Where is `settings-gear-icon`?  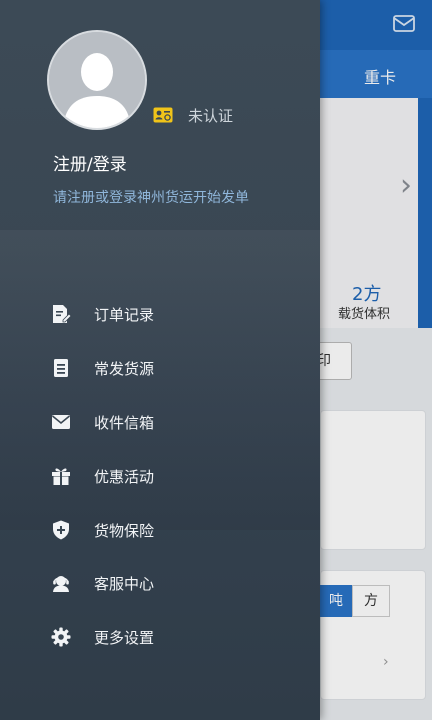
settings-gear-icon is located at coordinates (61, 637).